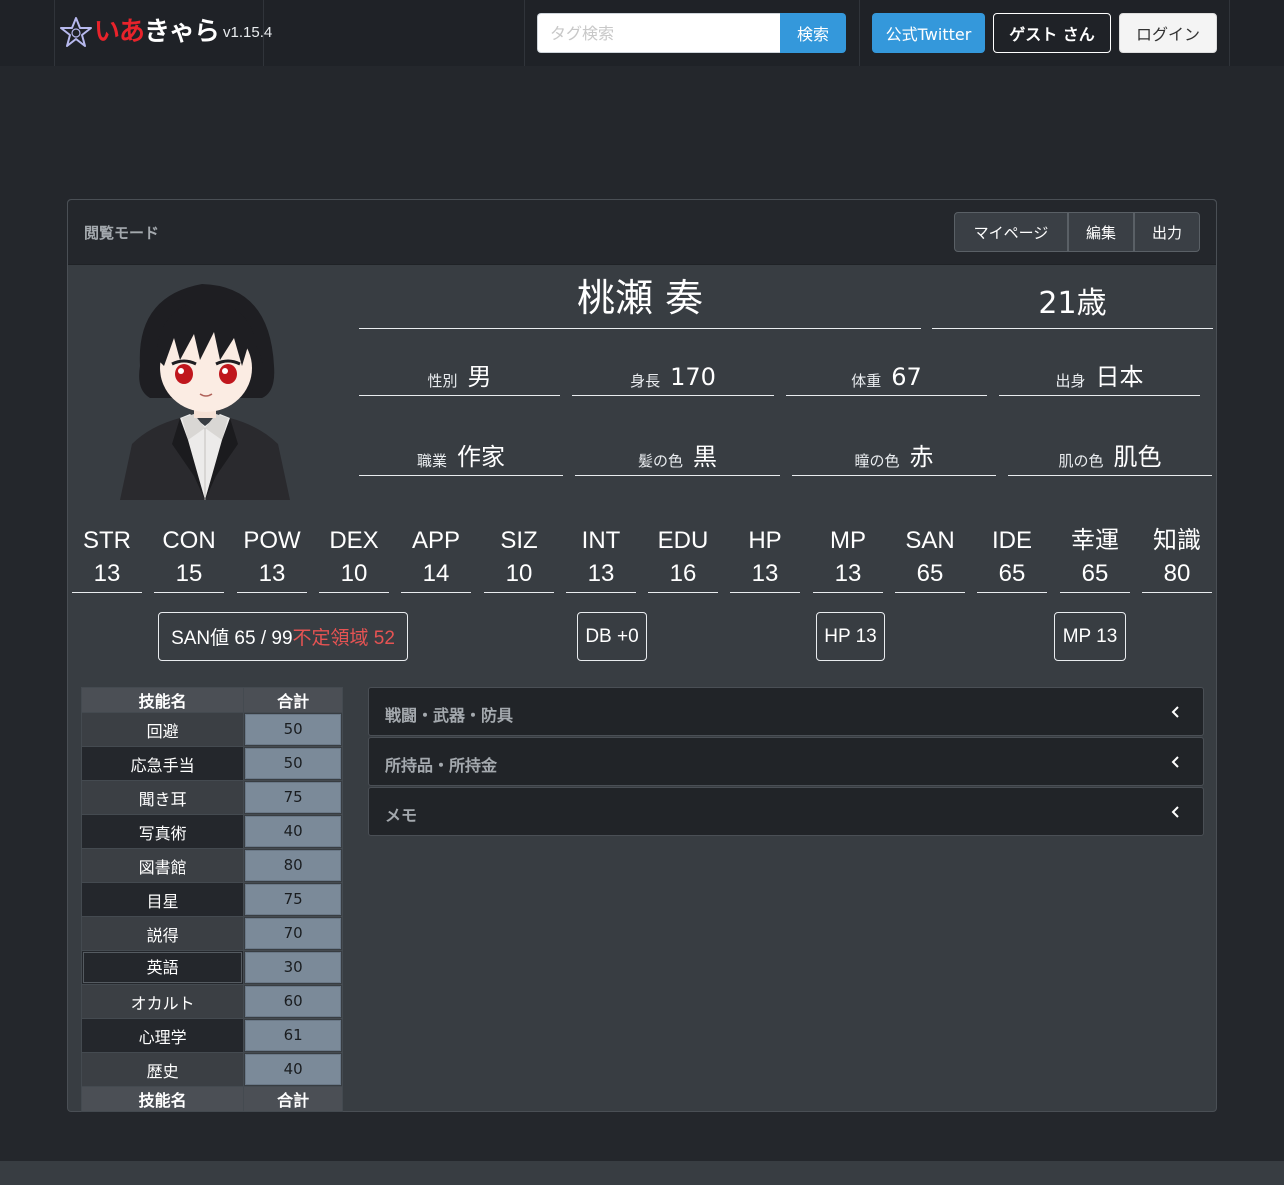 Image resolution: width=1284 pixels, height=1185 pixels. I want to click on skill-total: 40, so click(293, 1069).